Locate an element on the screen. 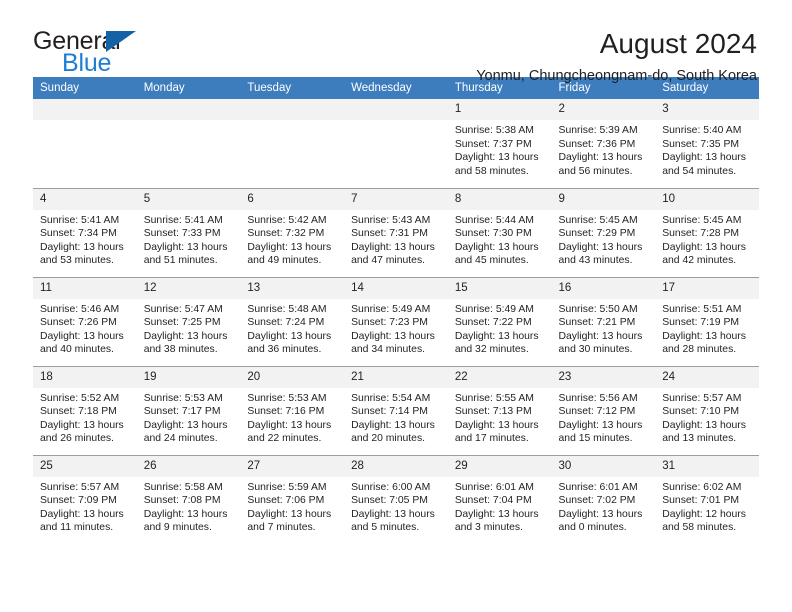 The height and width of the screenshot is (612, 792). sunset-time: Sunset: 7:28 PM is located at coordinates (701, 234).